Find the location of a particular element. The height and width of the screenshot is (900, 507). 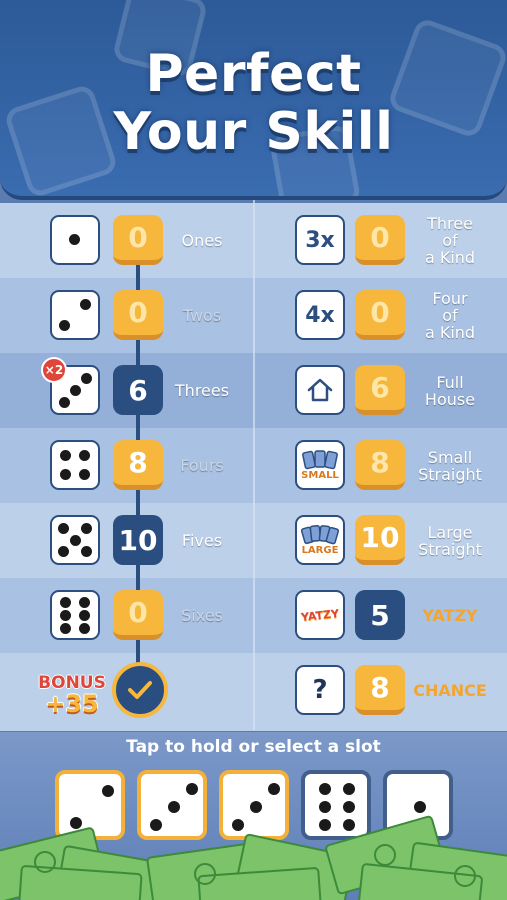

label-fours: Fours is located at coordinates (202, 465).